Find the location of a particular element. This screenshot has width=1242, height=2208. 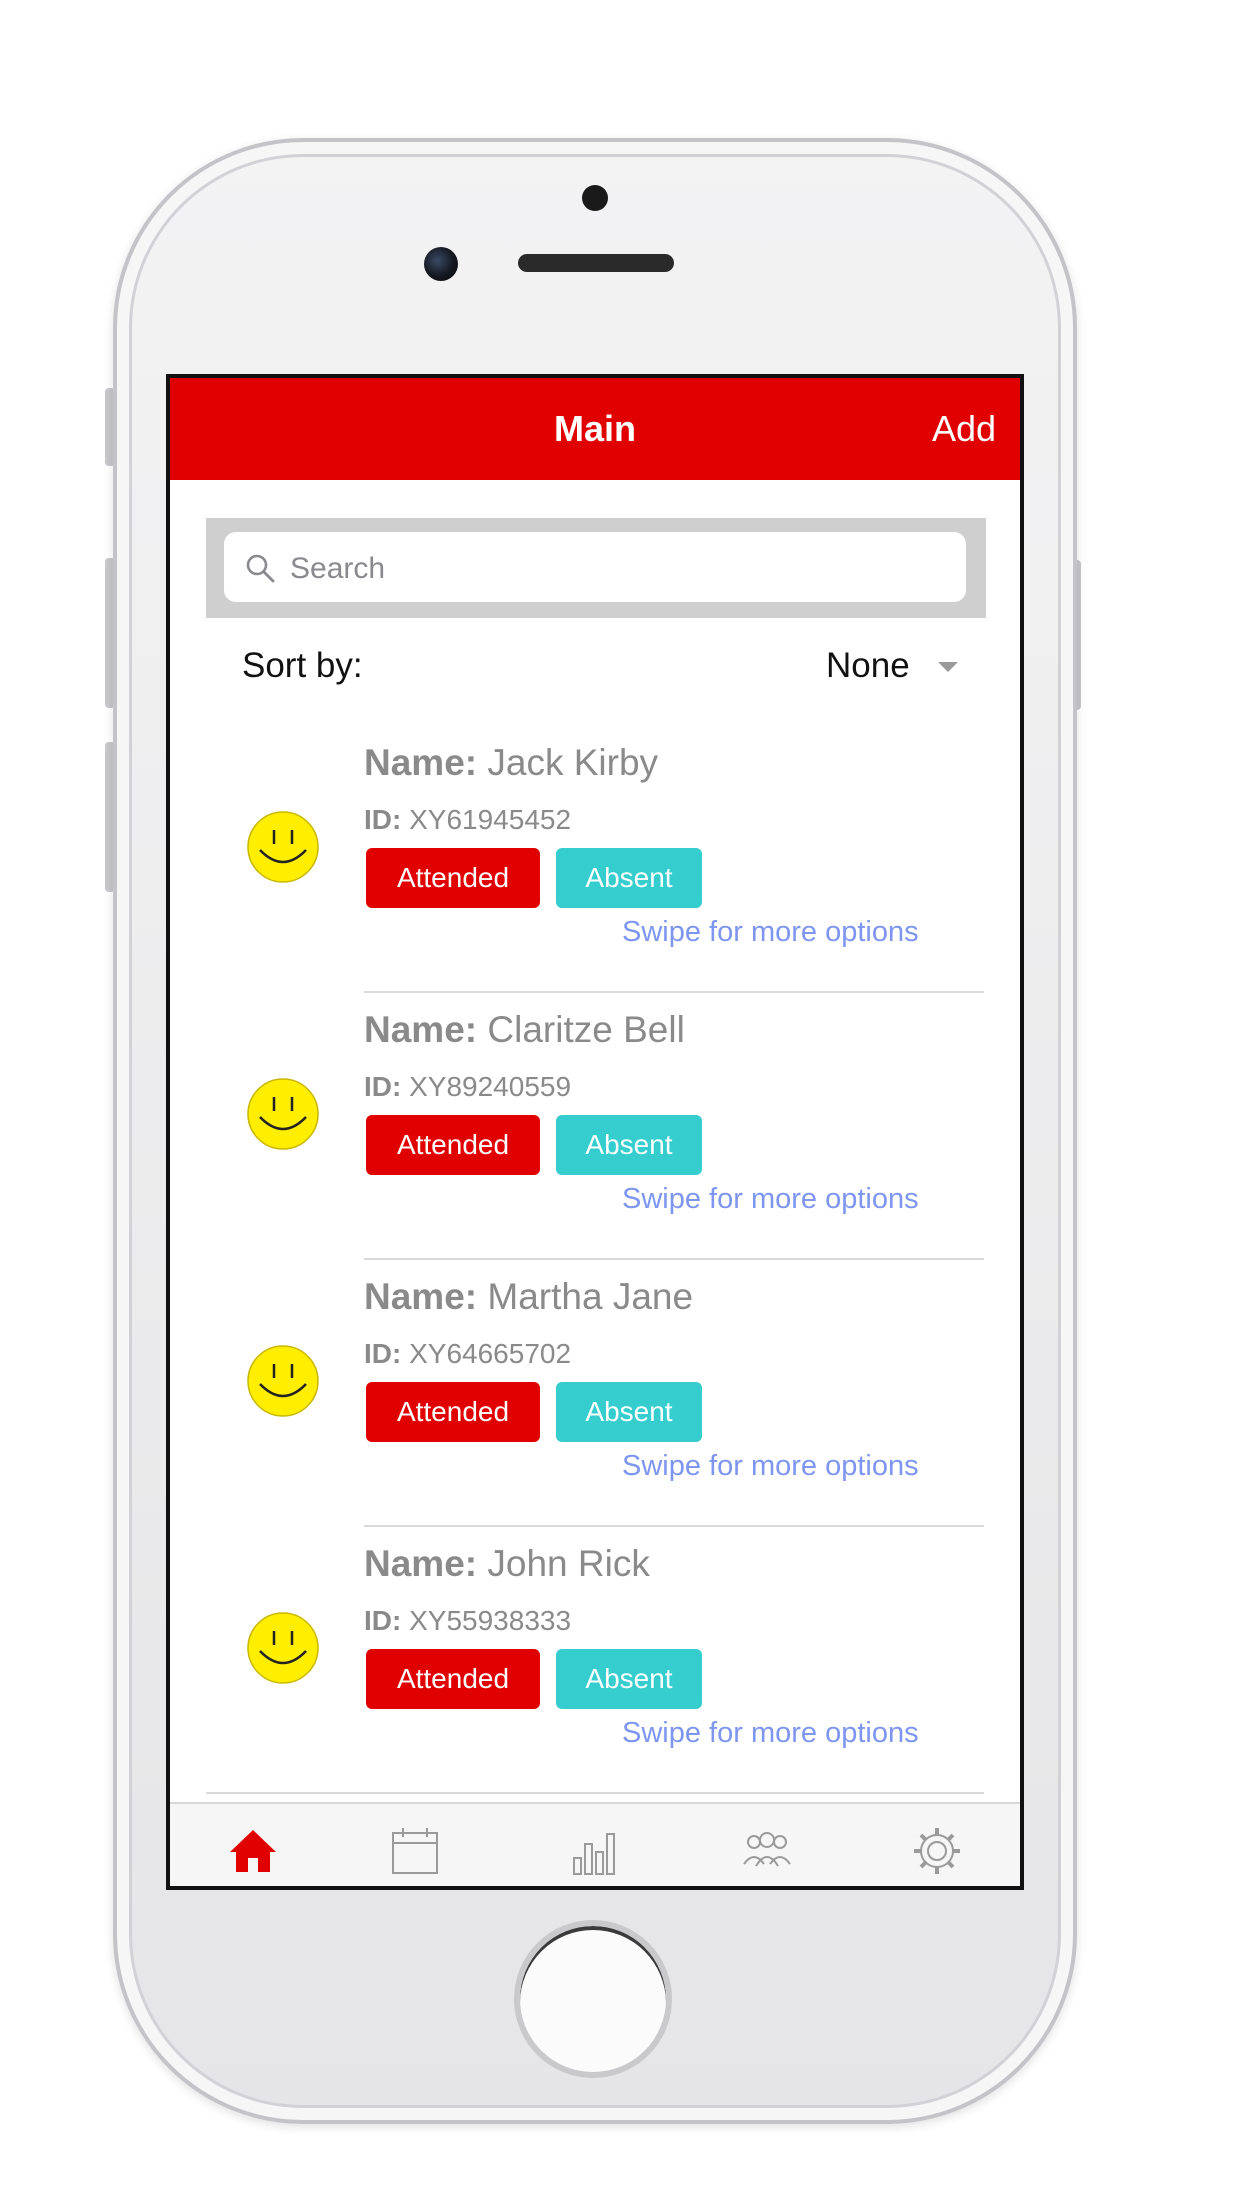

bar-chart-icon is located at coordinates (595, 1851).